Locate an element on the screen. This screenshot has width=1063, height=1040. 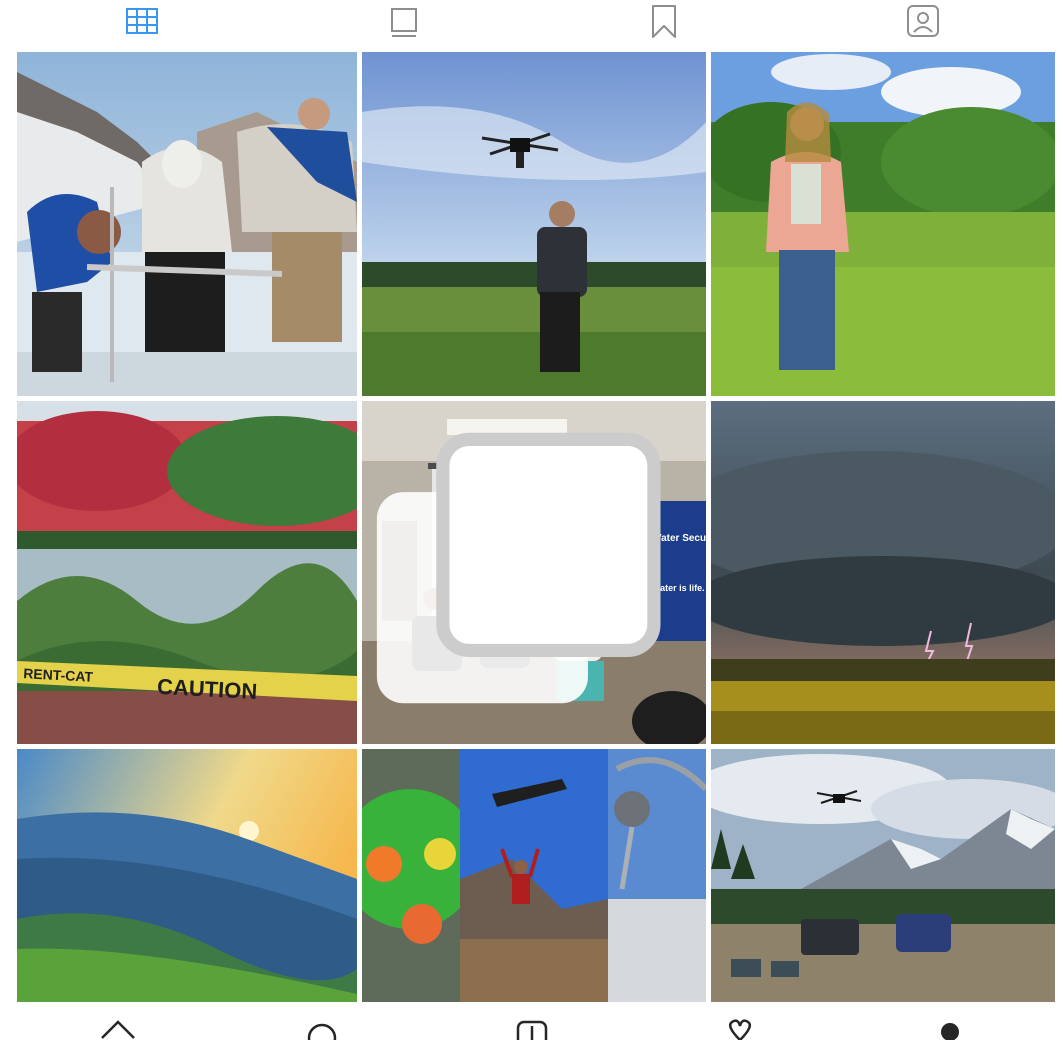
tagged-icon is located at coordinates (923, 21).